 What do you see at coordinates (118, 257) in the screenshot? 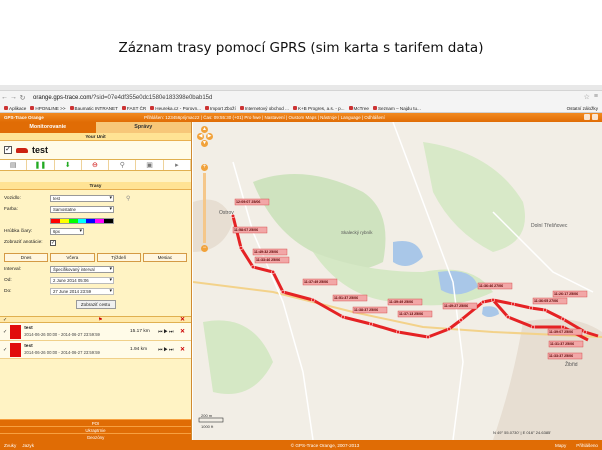
I see `range-tyzden: Týždeň` at bounding box center [118, 257].